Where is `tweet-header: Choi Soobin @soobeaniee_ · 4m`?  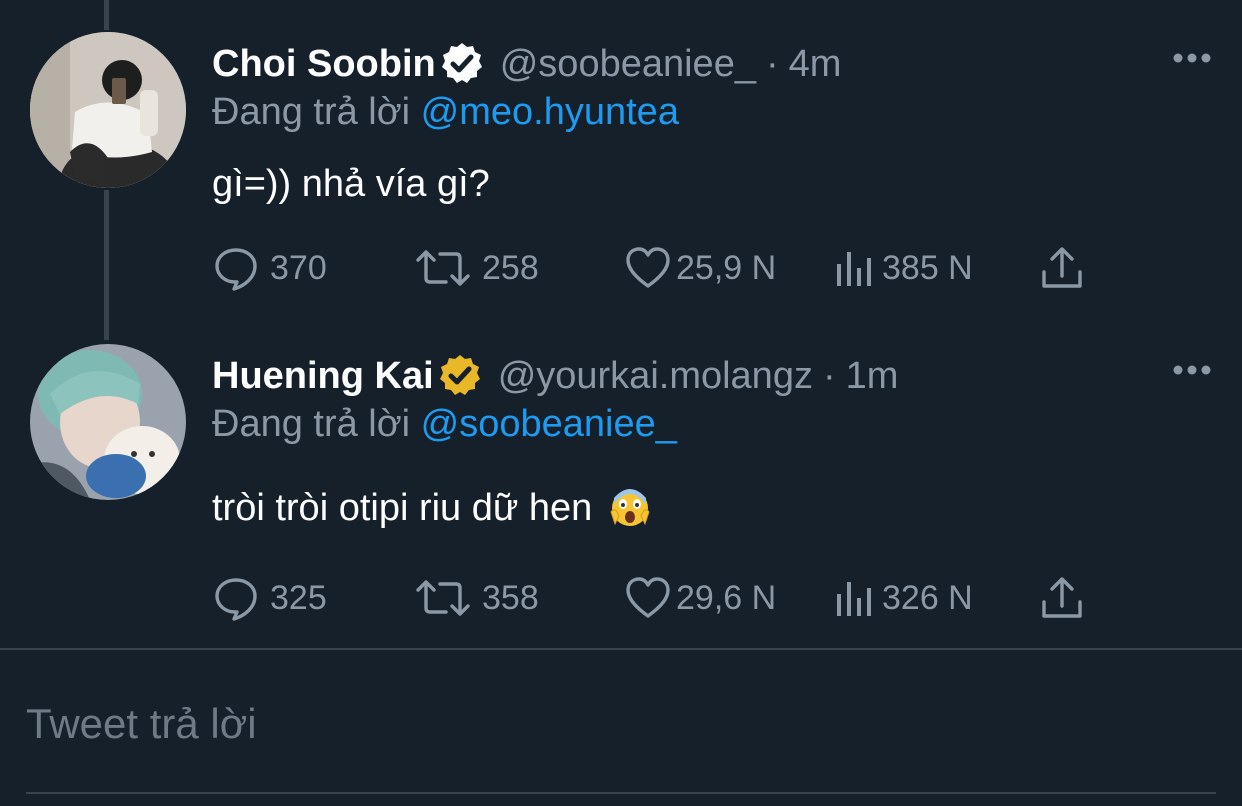 tweet-header: Choi Soobin @soobeaniee_ · 4m is located at coordinates (526, 64).